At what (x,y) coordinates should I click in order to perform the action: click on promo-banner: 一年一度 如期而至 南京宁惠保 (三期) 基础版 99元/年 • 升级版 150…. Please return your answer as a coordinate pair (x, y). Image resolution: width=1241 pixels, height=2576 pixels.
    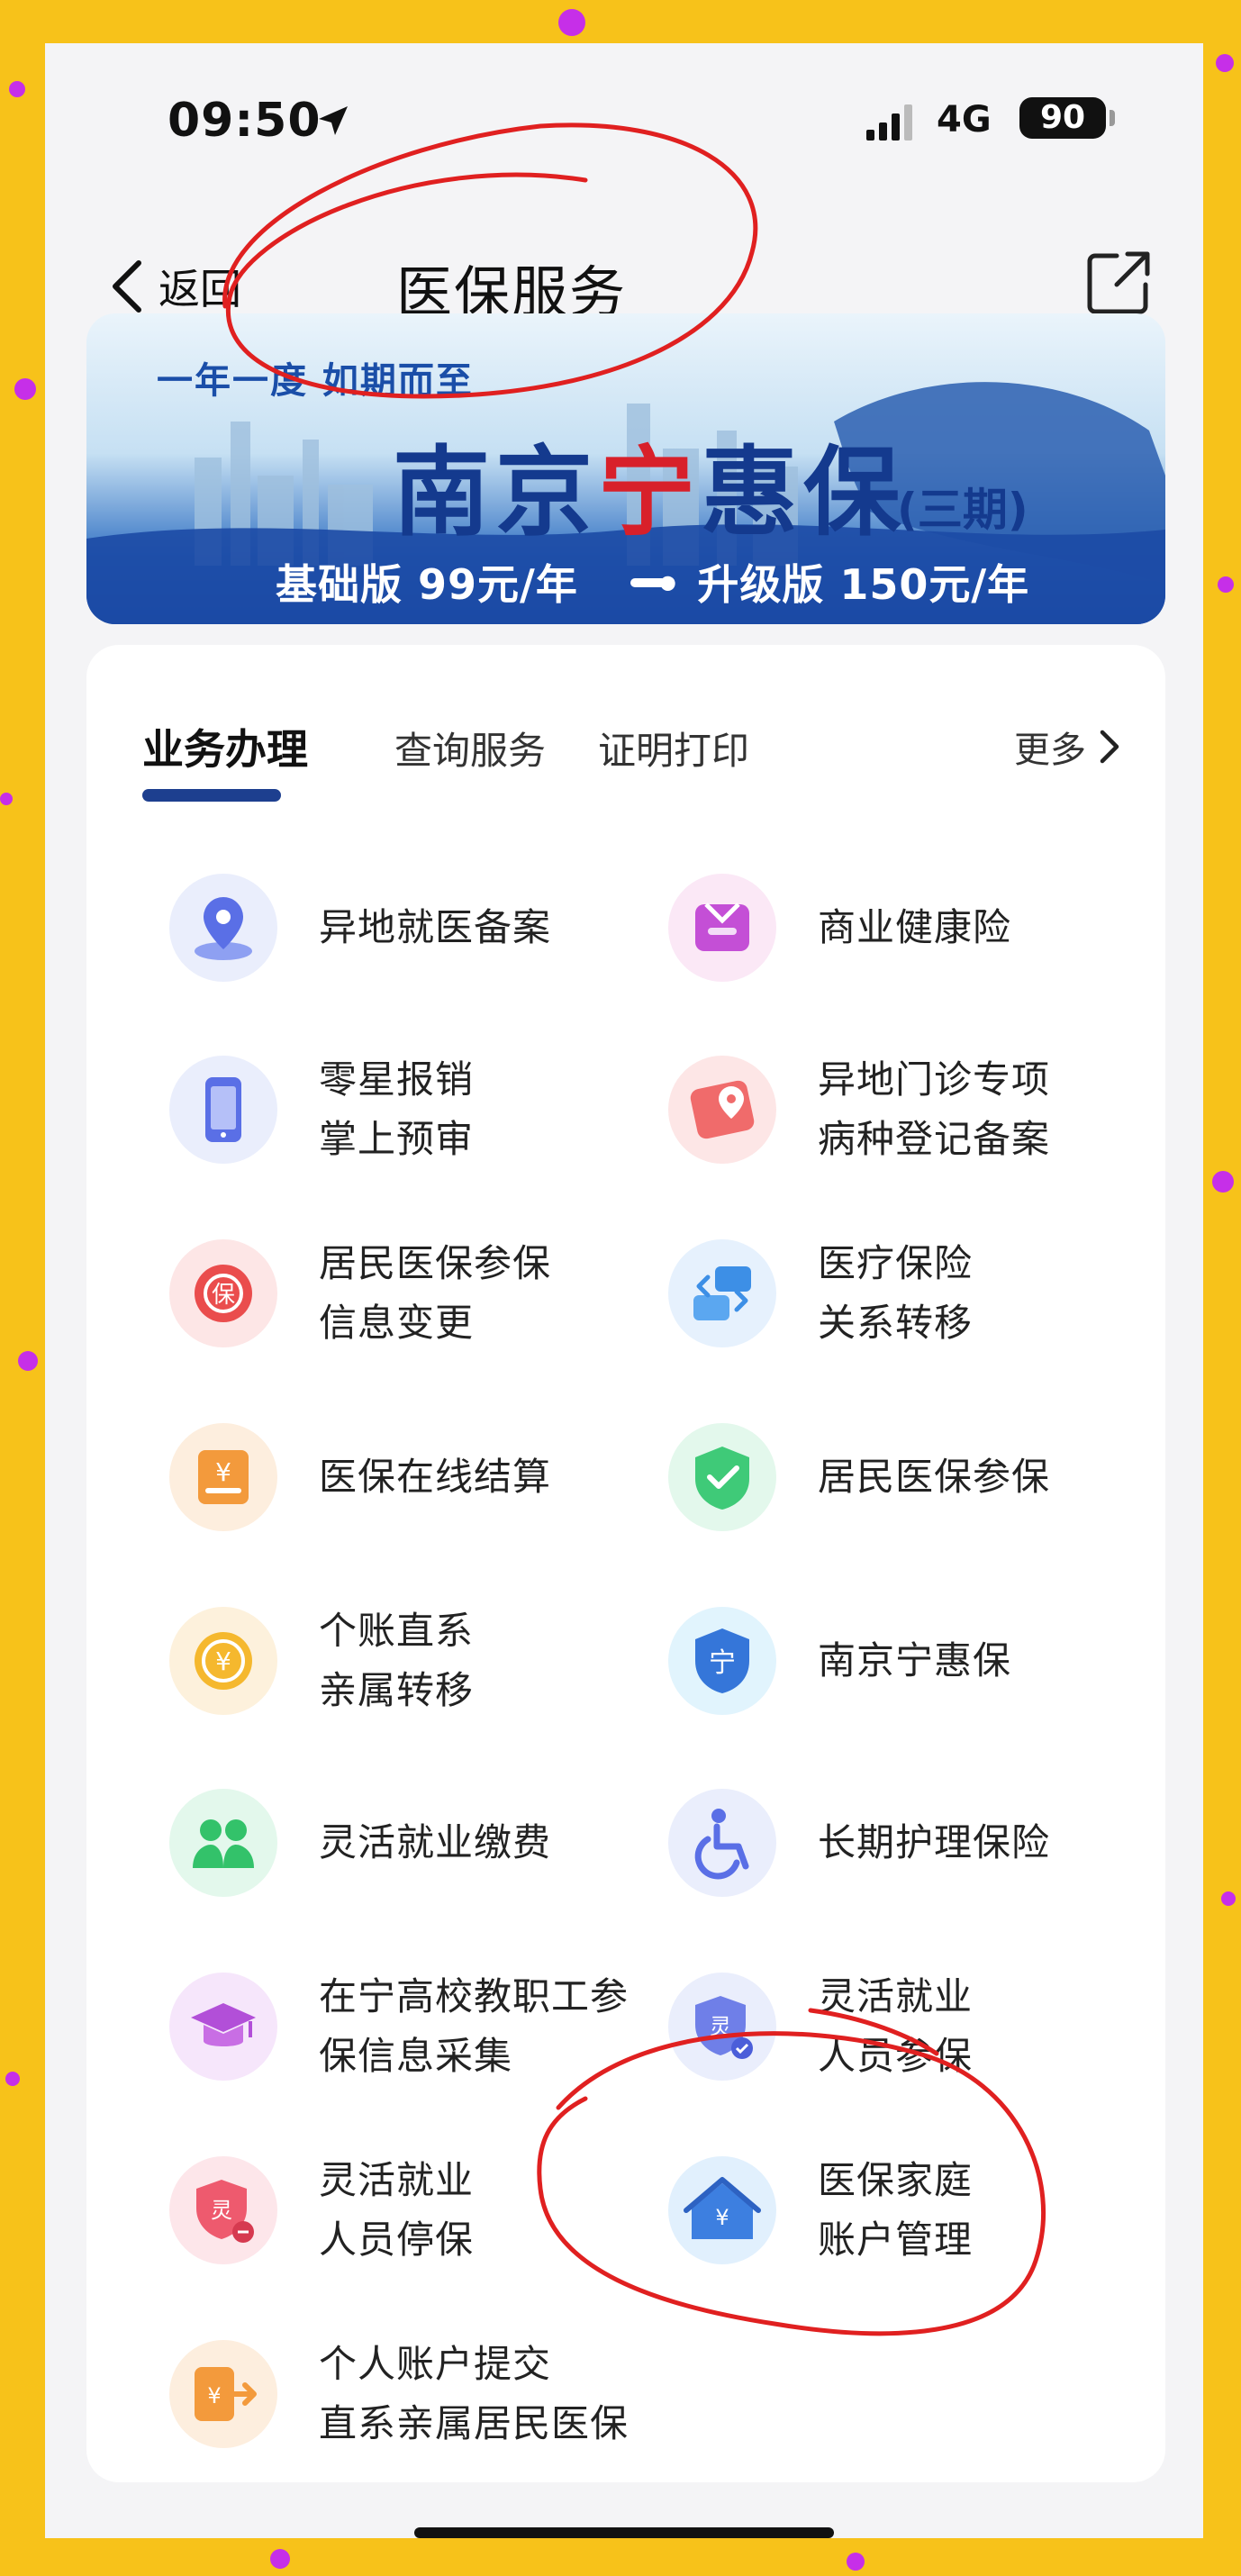
    Looking at the image, I should click on (626, 468).